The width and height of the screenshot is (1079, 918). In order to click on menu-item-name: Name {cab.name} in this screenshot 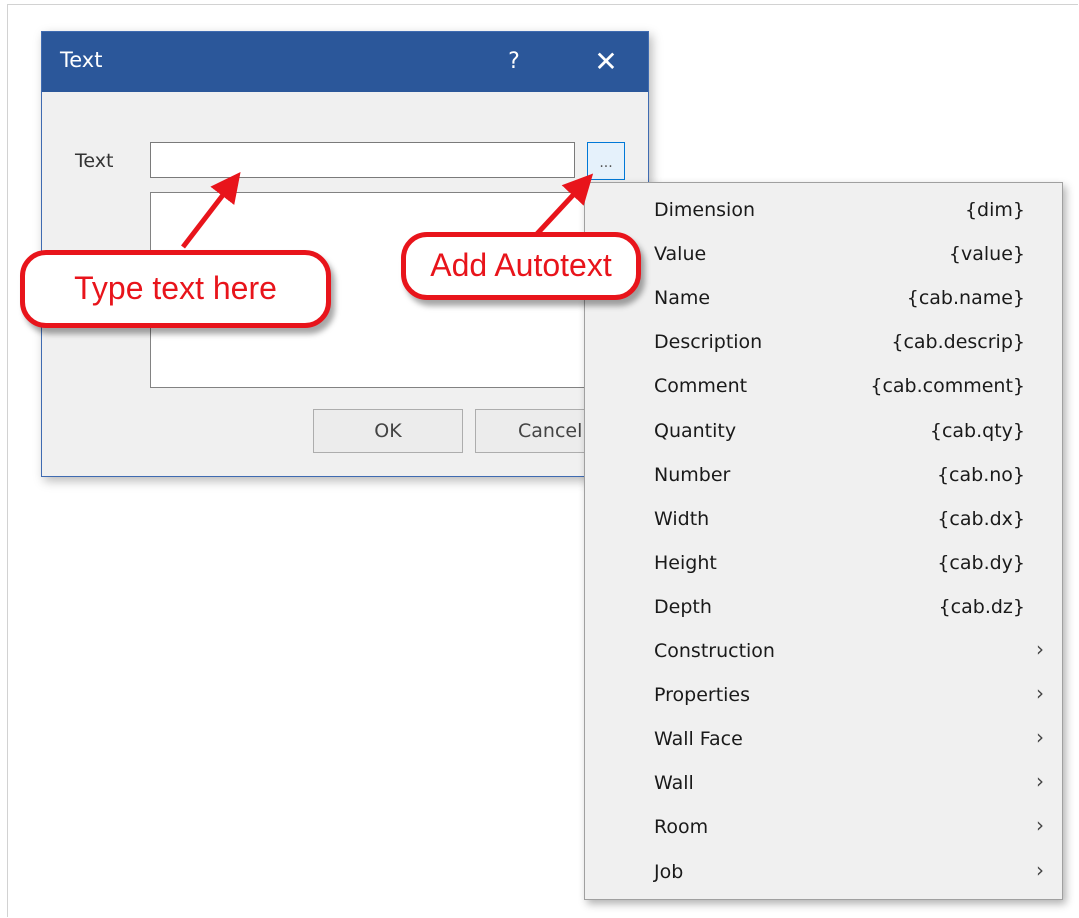, I will do `click(823, 298)`.